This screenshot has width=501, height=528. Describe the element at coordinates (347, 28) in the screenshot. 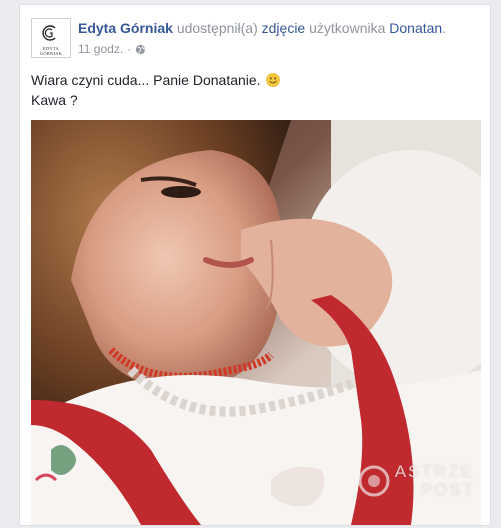

I see `middle-text: użytkownika` at that location.